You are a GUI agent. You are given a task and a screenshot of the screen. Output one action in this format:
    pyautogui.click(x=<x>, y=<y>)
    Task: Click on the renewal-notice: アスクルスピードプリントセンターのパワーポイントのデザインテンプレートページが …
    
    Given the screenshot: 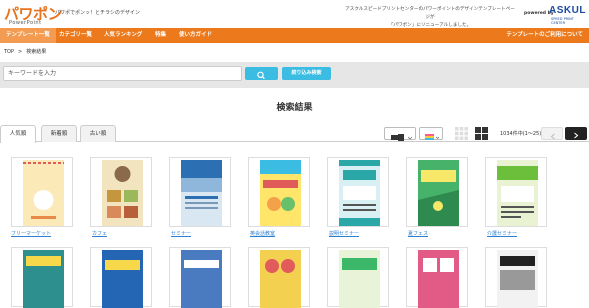 What is the action you would take?
    pyautogui.click(x=430, y=18)
    